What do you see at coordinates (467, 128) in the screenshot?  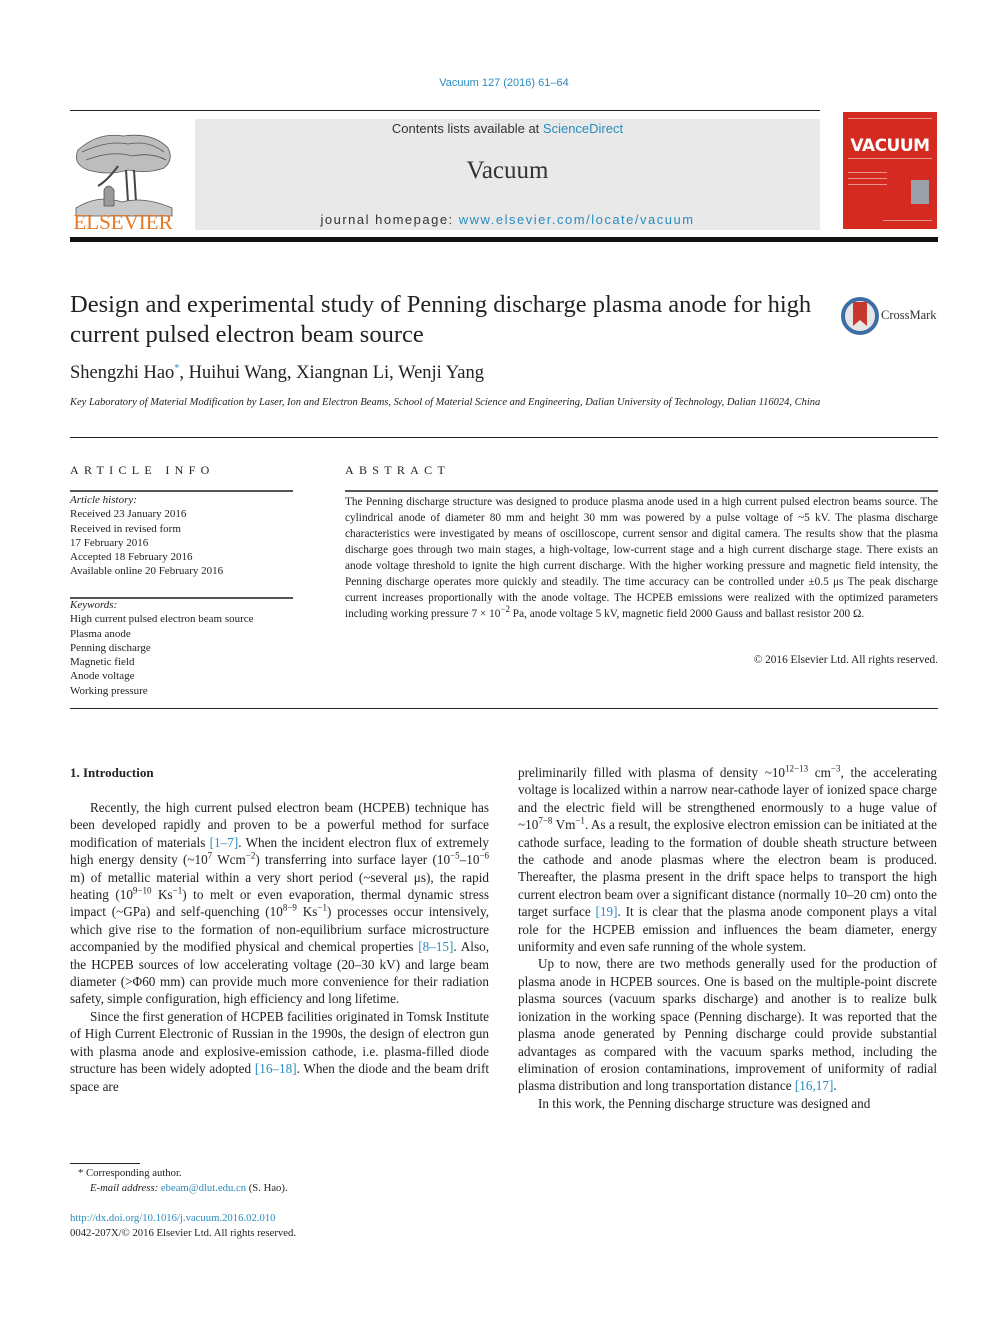 I see `contents-prefix: Contents lists available at` at bounding box center [467, 128].